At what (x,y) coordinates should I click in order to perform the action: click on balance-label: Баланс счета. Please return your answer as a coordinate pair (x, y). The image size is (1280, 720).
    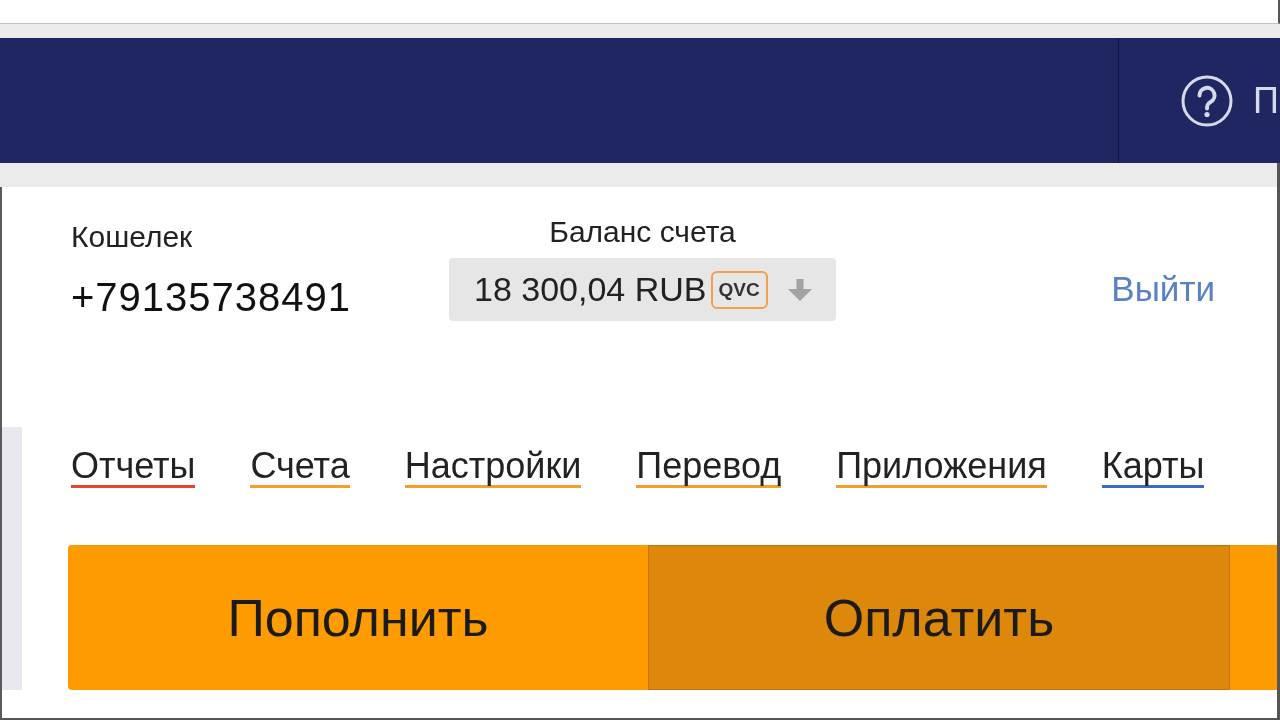
    Looking at the image, I should click on (642, 232).